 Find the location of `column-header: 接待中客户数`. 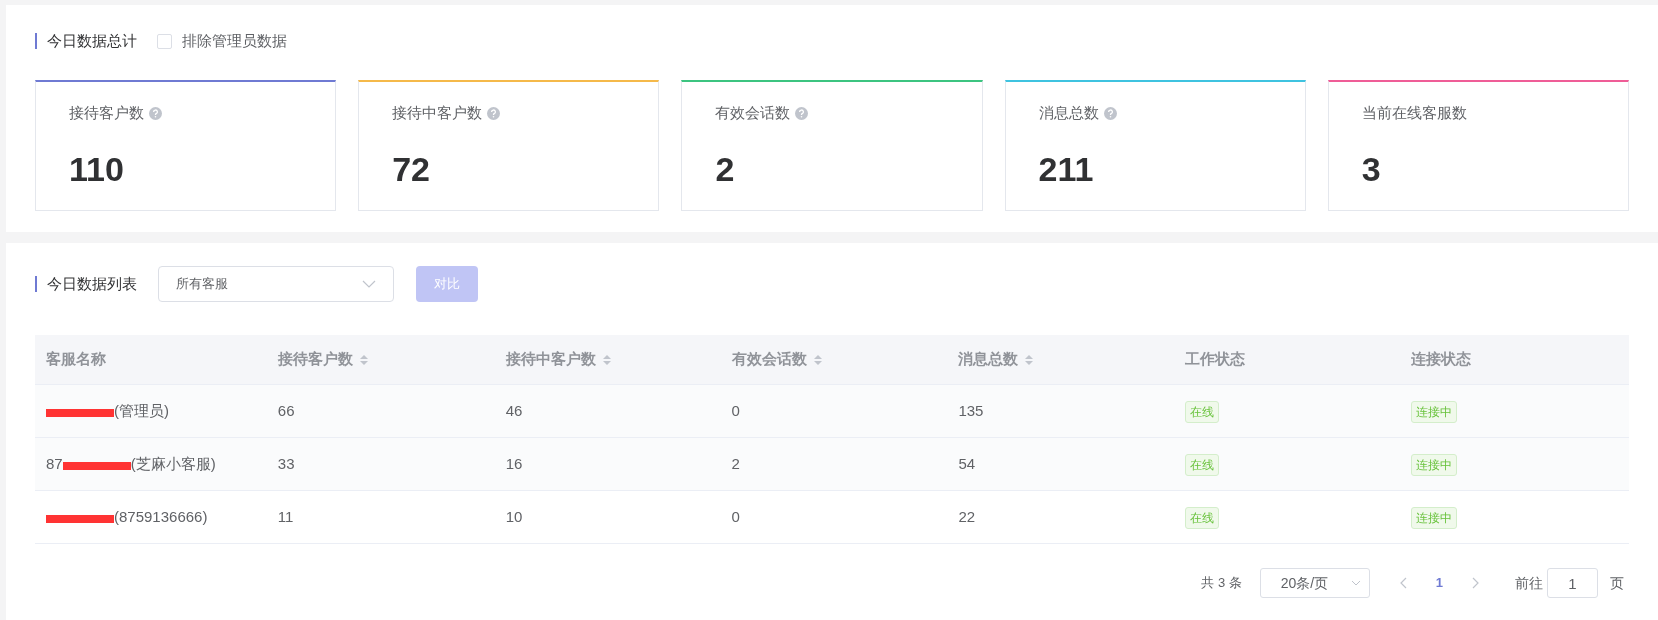

column-header: 接待中客户数 is located at coordinates (607, 359).